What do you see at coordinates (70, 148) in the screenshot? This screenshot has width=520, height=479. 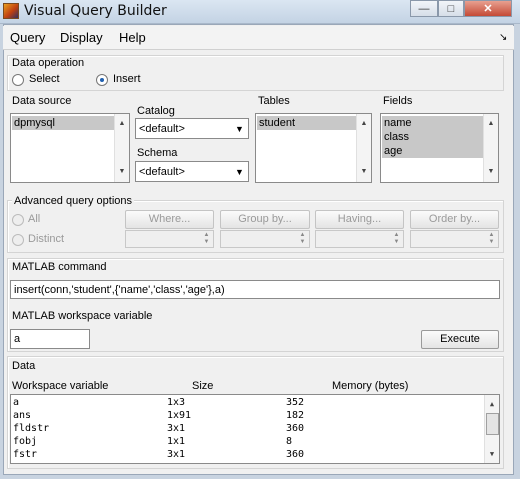 I see `data-source-list: dpmysql ▲ ▼` at bounding box center [70, 148].